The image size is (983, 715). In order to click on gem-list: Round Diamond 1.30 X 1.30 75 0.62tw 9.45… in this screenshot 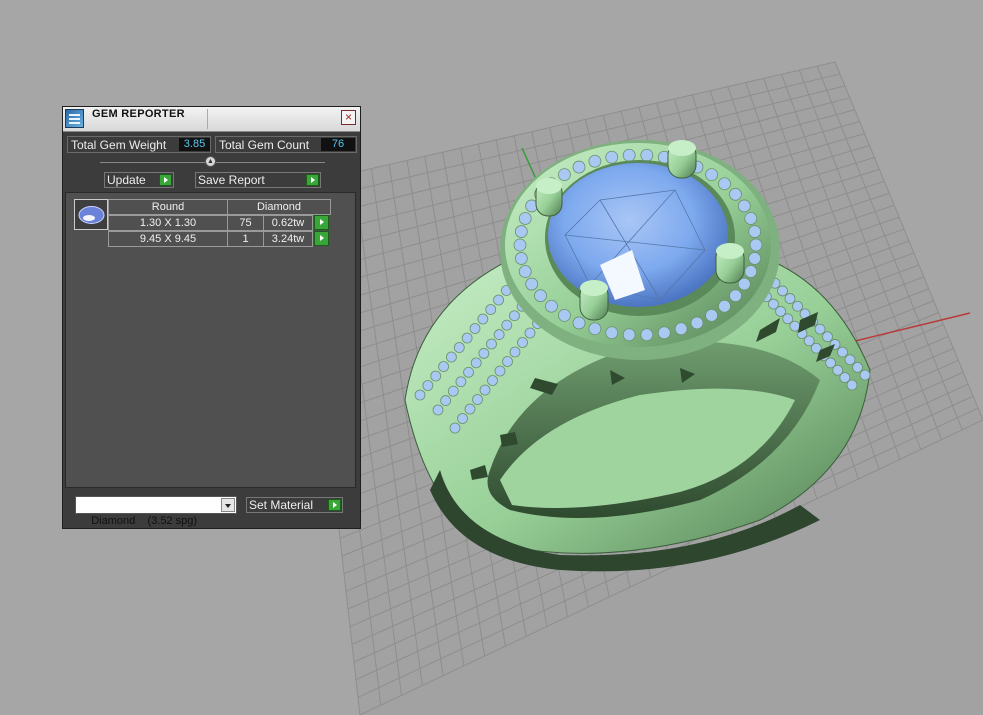, I will do `click(210, 340)`.